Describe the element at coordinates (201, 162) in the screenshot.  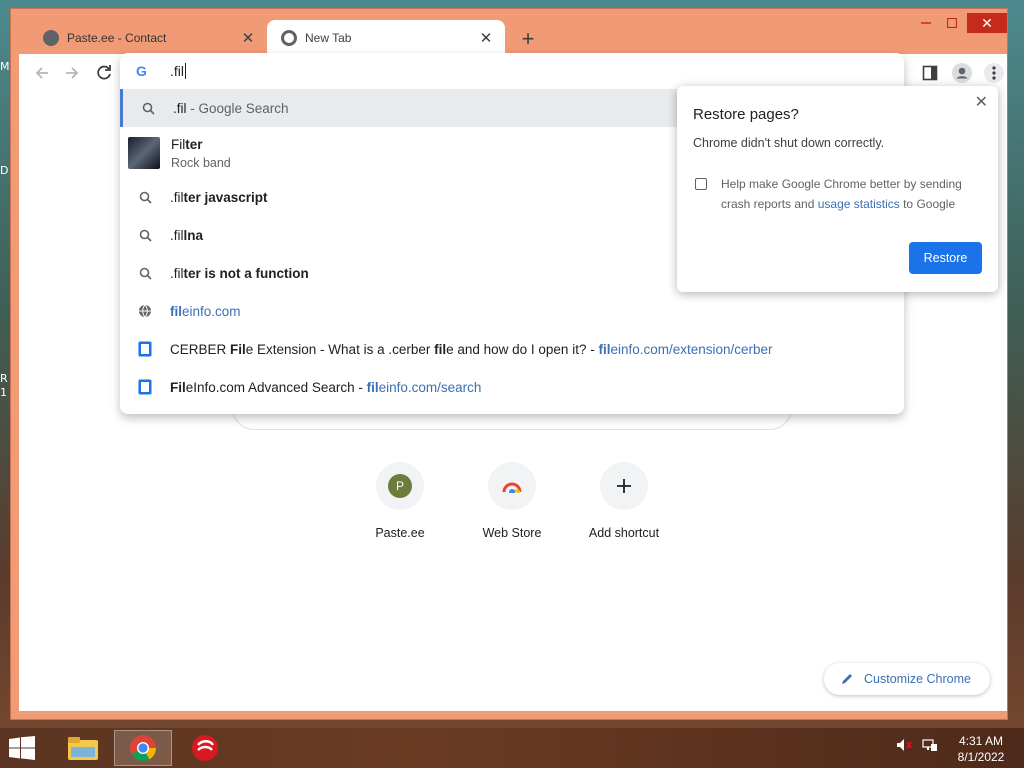
I see `suggestion-subtitle: Rock band` at that location.